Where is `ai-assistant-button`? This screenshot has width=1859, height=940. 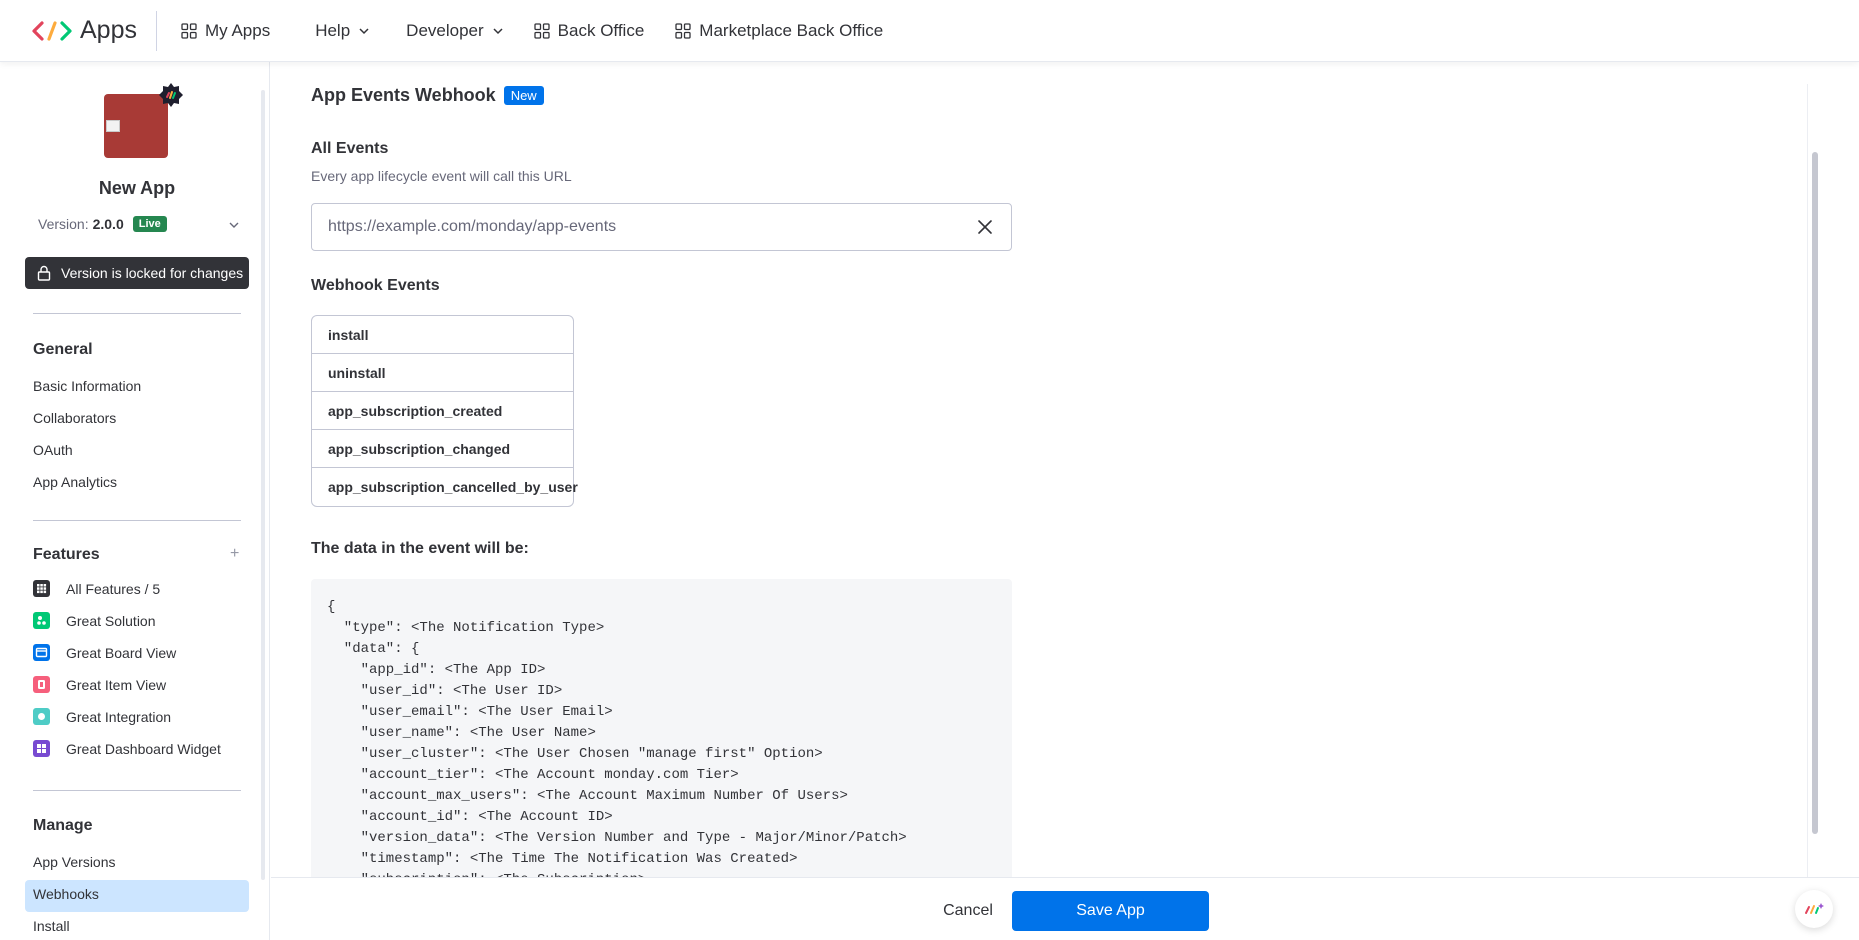
ai-assistant-button is located at coordinates (1814, 909).